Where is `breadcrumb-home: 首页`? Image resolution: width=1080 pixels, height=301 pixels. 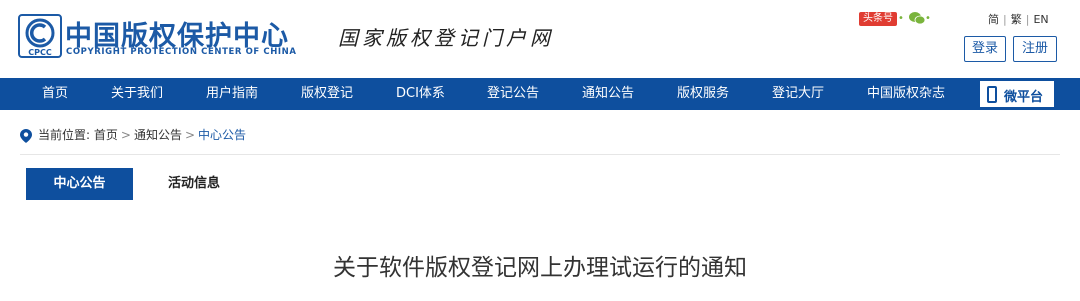
breadcrumb-home: 首页 is located at coordinates (106, 135).